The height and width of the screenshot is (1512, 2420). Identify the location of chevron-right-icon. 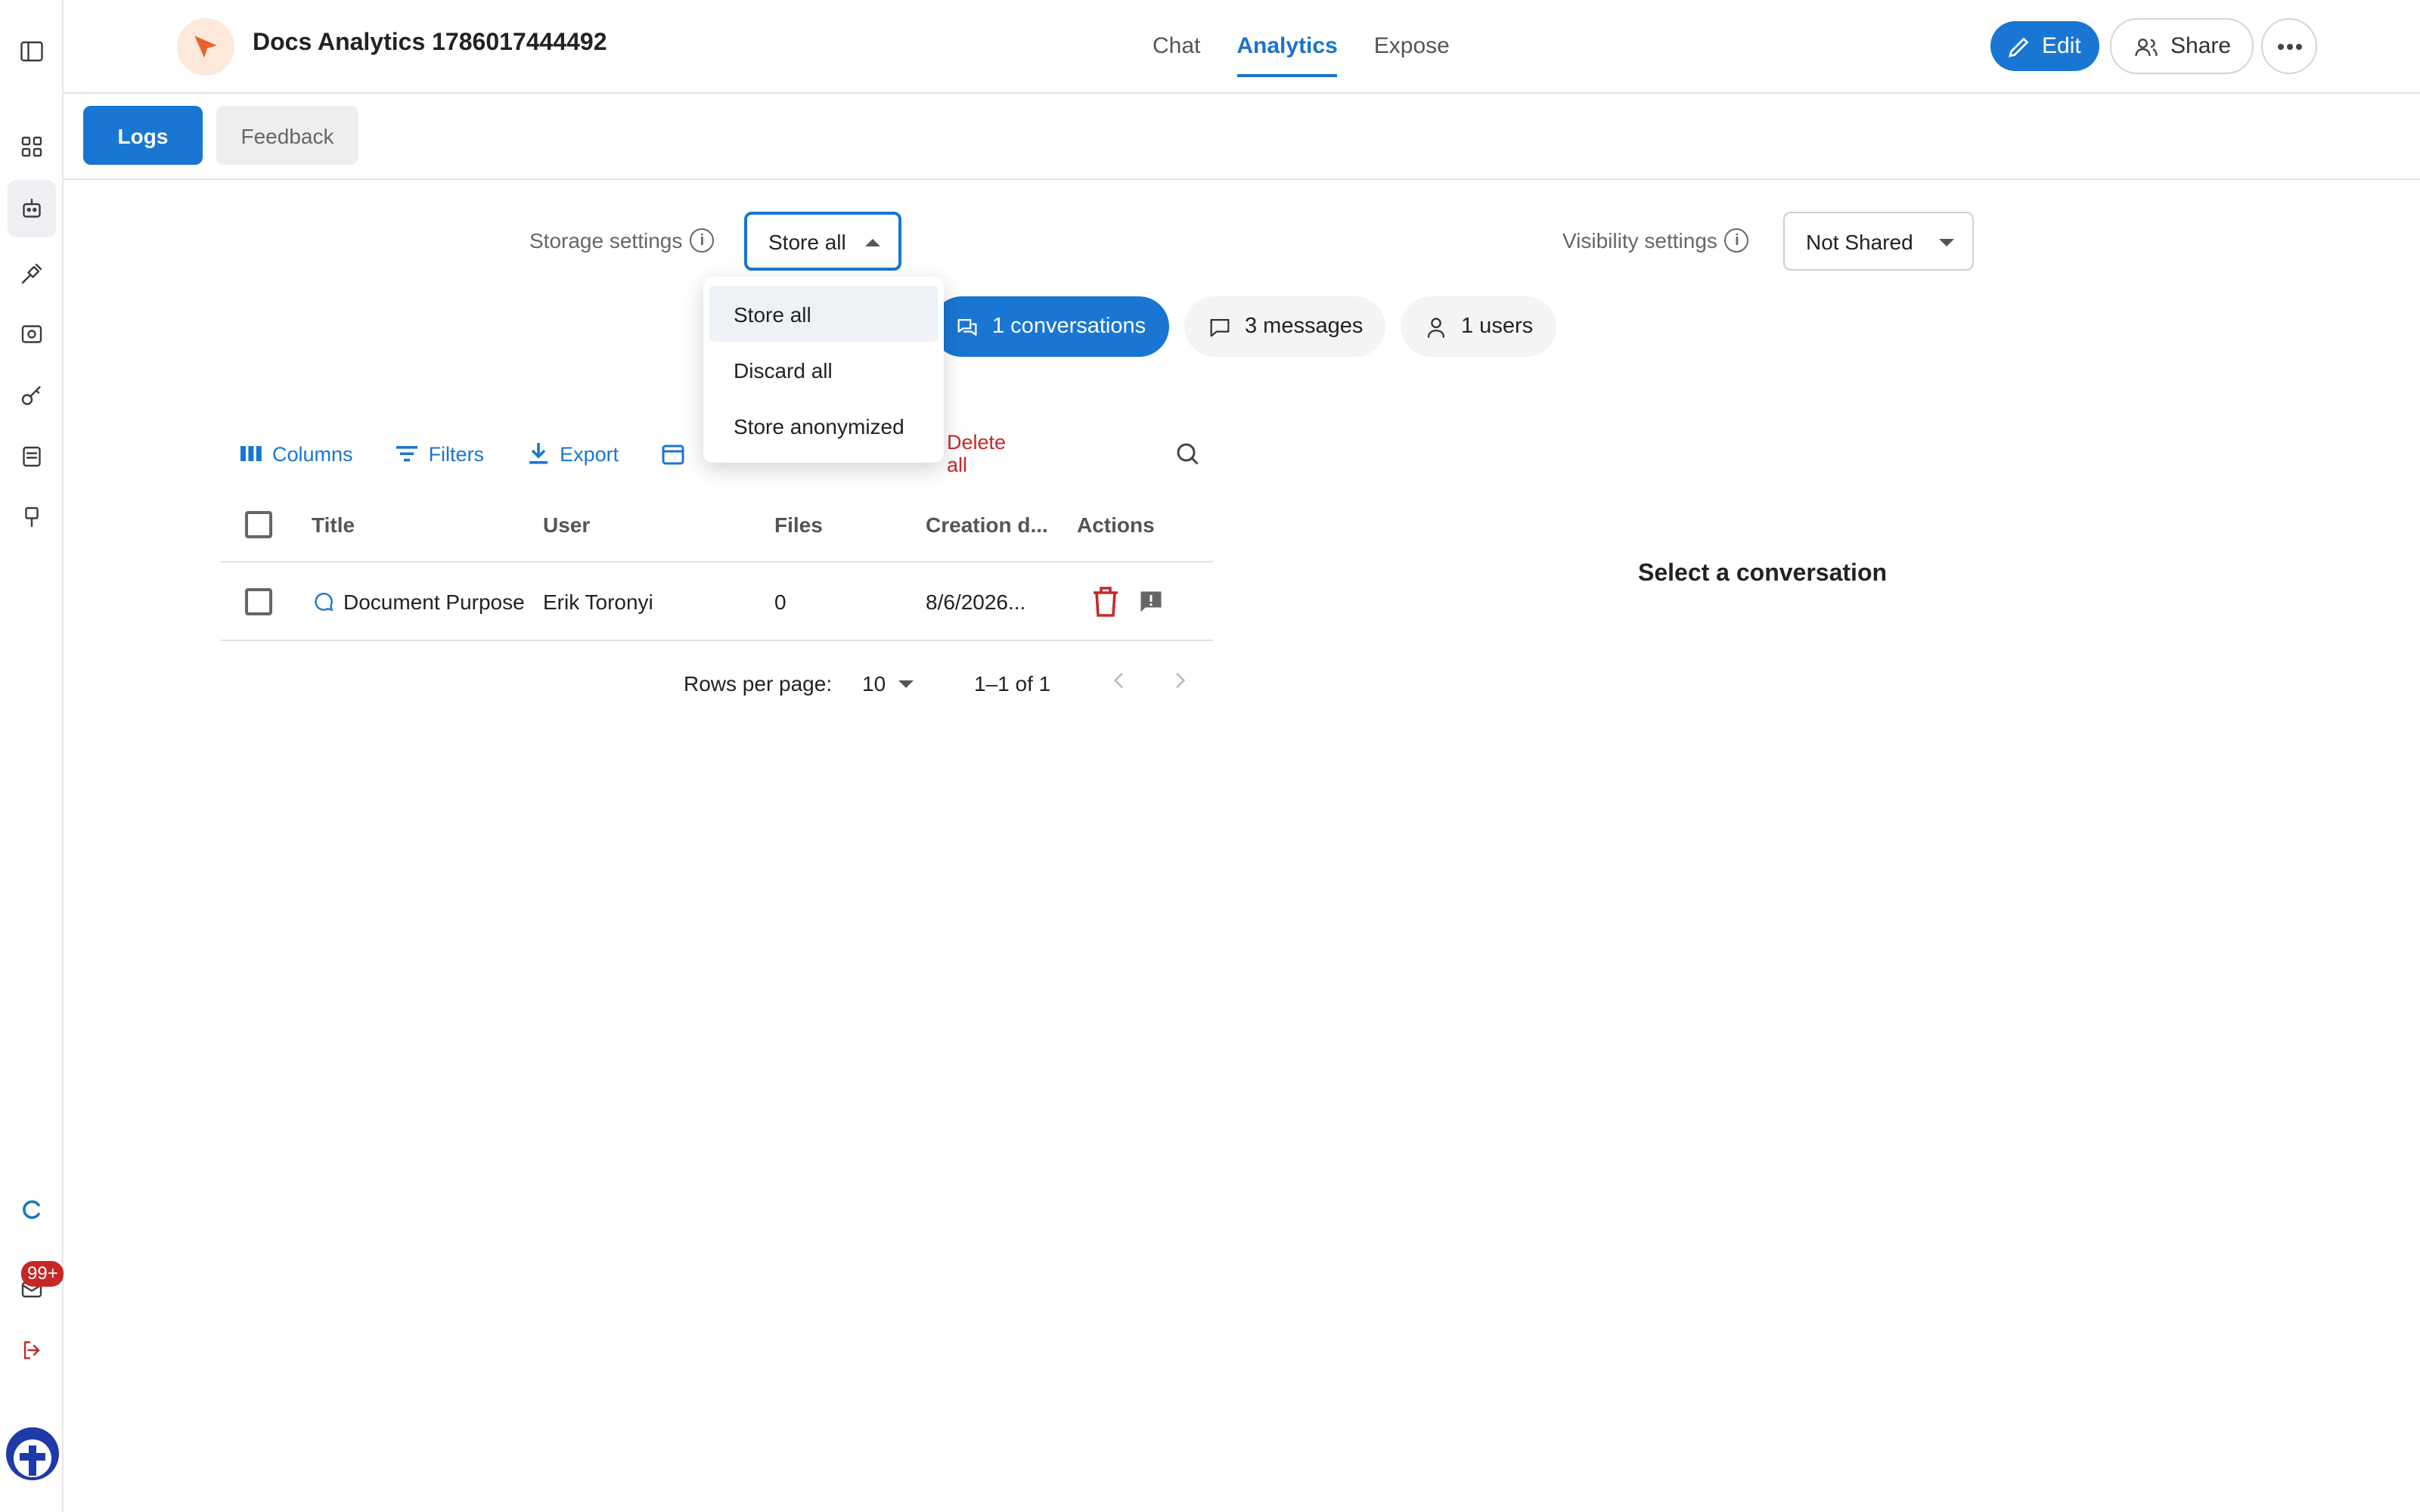
(1181, 680).